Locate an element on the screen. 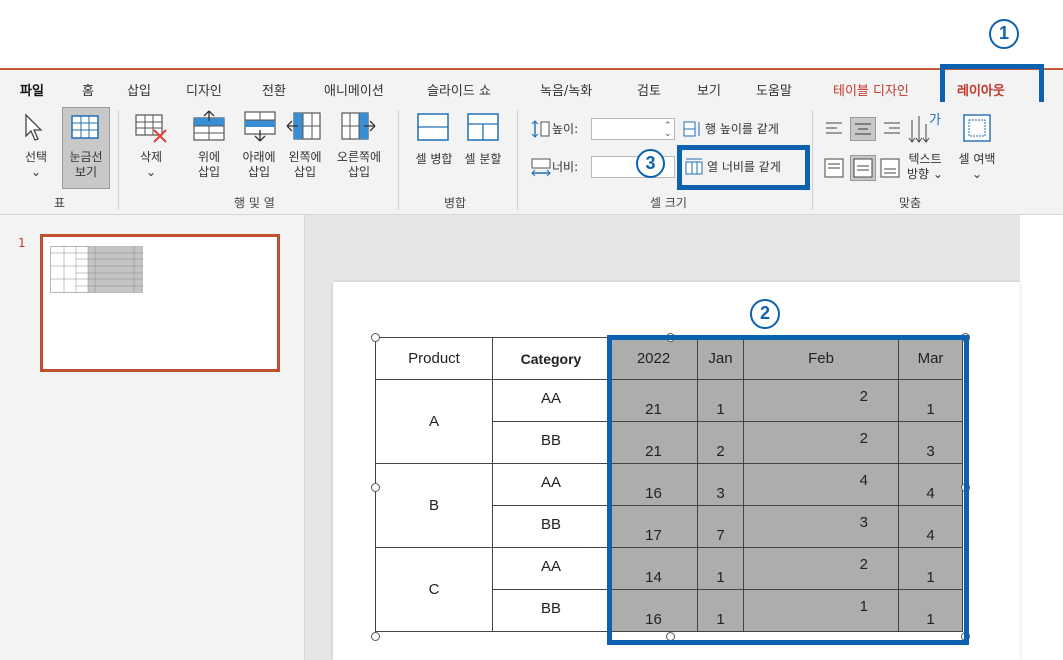 This screenshot has height=660, width=1063. insert-right-icon is located at coordinates (358, 126).